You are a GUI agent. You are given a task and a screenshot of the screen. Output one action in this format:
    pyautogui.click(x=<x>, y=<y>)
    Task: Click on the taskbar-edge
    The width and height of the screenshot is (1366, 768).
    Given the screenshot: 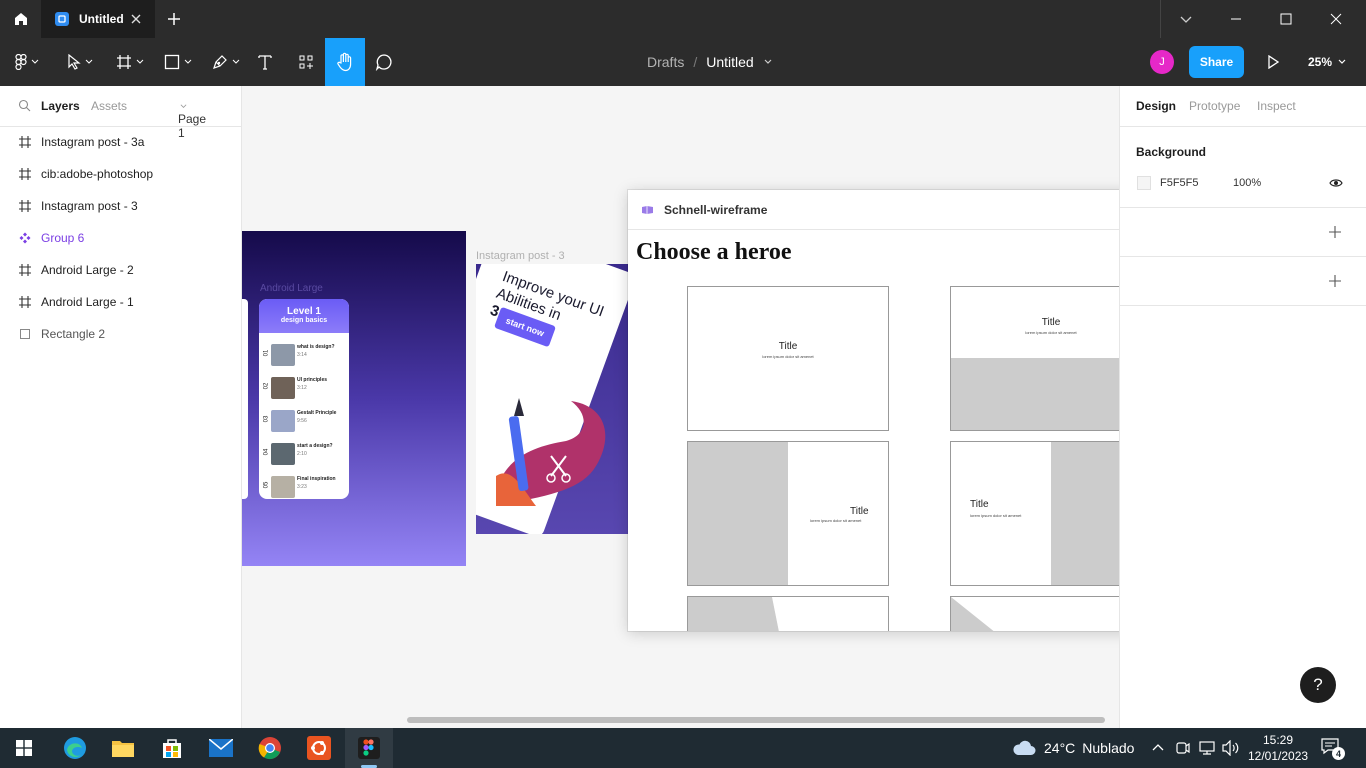 What is the action you would take?
    pyautogui.click(x=75, y=748)
    